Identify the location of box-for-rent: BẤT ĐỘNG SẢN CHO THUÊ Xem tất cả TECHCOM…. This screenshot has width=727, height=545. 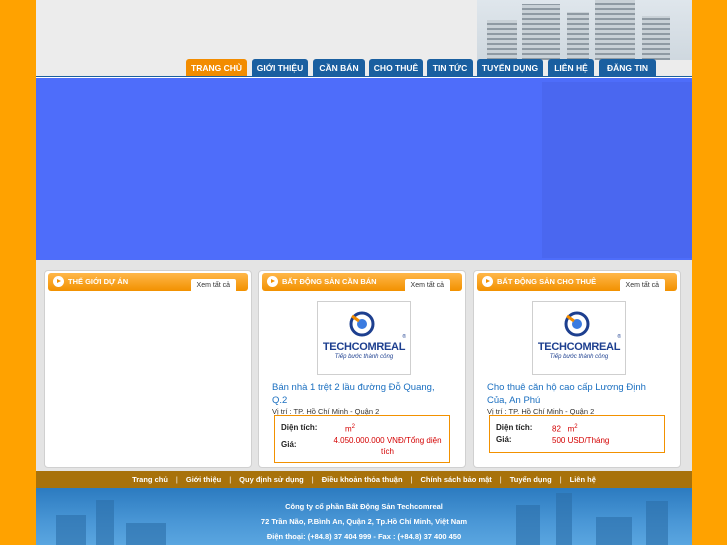
(577, 369).